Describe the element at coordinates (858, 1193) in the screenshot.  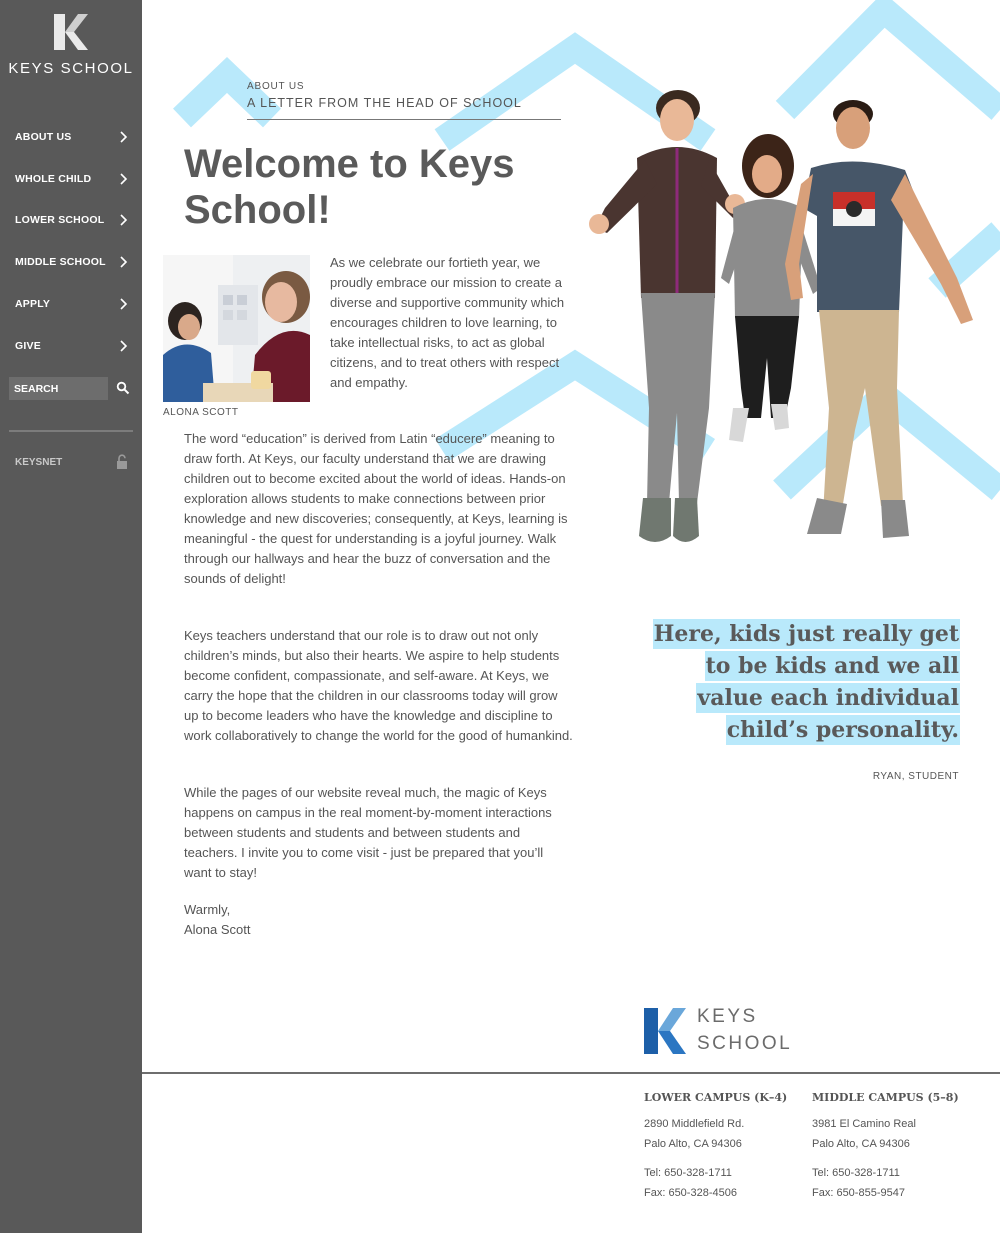
I see `campus-fax: Fax: 650-855-9547` at that location.